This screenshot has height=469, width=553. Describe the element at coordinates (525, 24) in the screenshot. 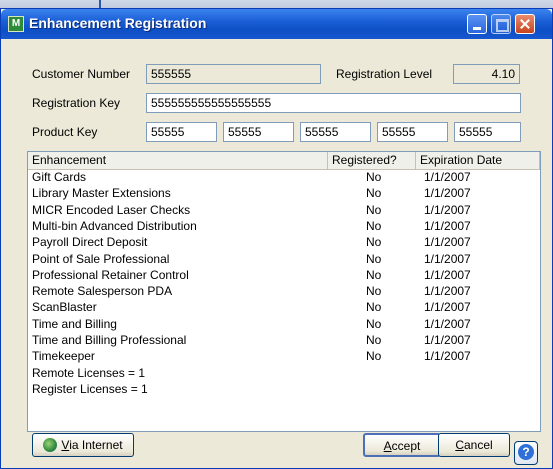

I see `close-button` at that location.